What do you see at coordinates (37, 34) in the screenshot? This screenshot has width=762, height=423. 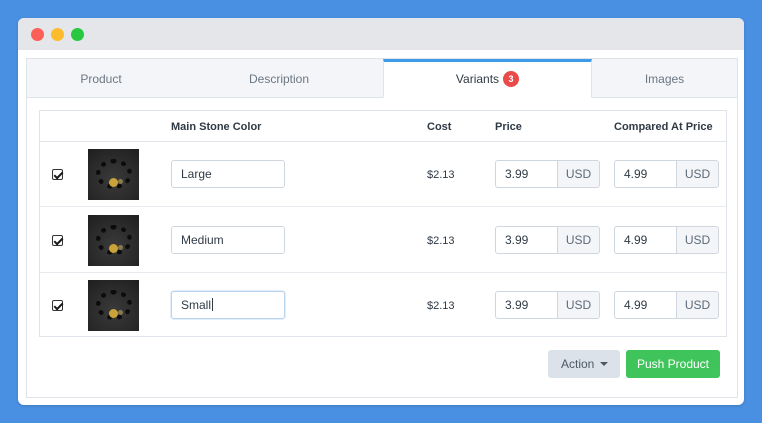 I see `close-dot-icon` at bounding box center [37, 34].